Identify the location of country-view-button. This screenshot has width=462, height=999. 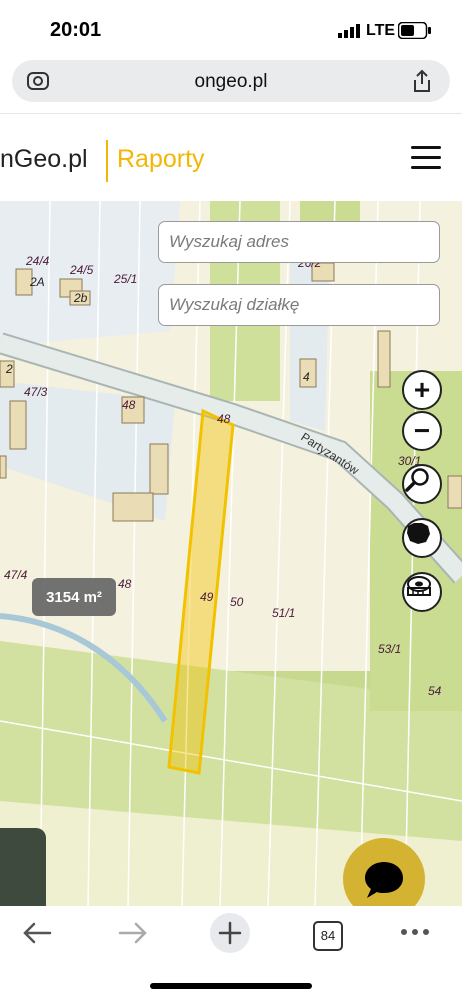
(422, 538).